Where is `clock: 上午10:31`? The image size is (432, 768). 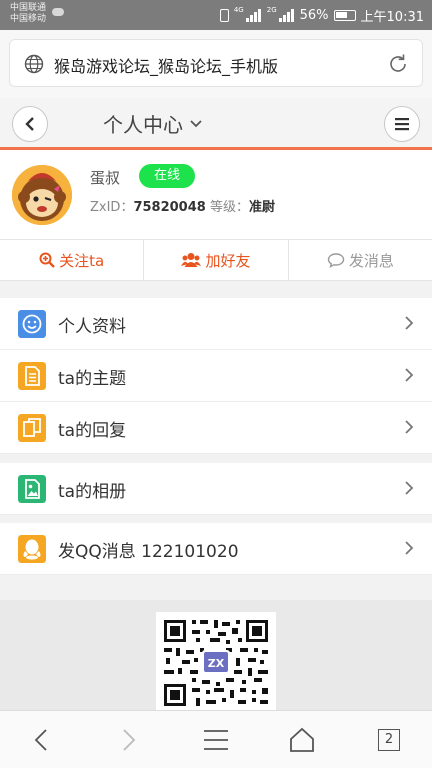 clock: 上午10:31 is located at coordinates (392, 17).